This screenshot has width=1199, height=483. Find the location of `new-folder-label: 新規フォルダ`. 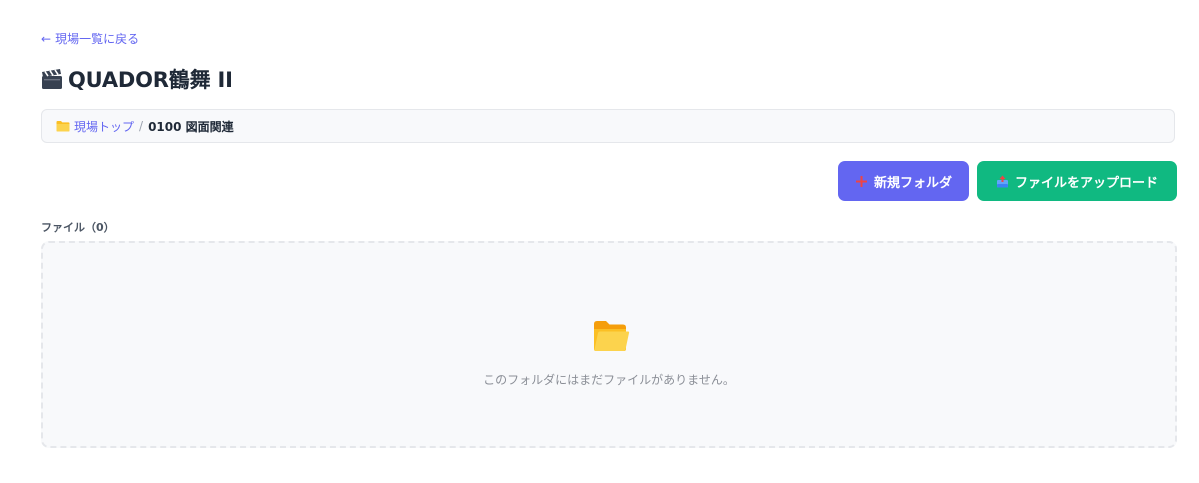

new-folder-label: 新規フォルダ is located at coordinates (912, 183).